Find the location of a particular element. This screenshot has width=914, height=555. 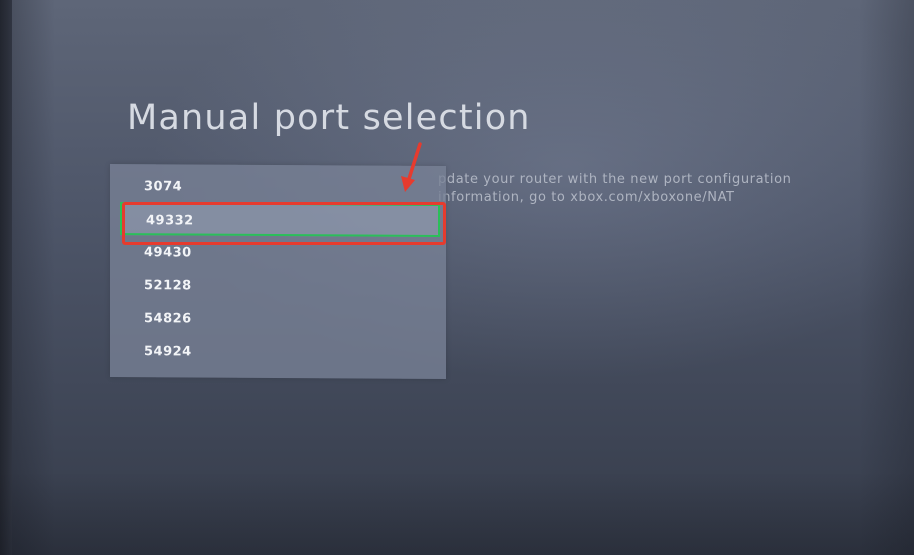

port-option: 49430 is located at coordinates (280, 253).